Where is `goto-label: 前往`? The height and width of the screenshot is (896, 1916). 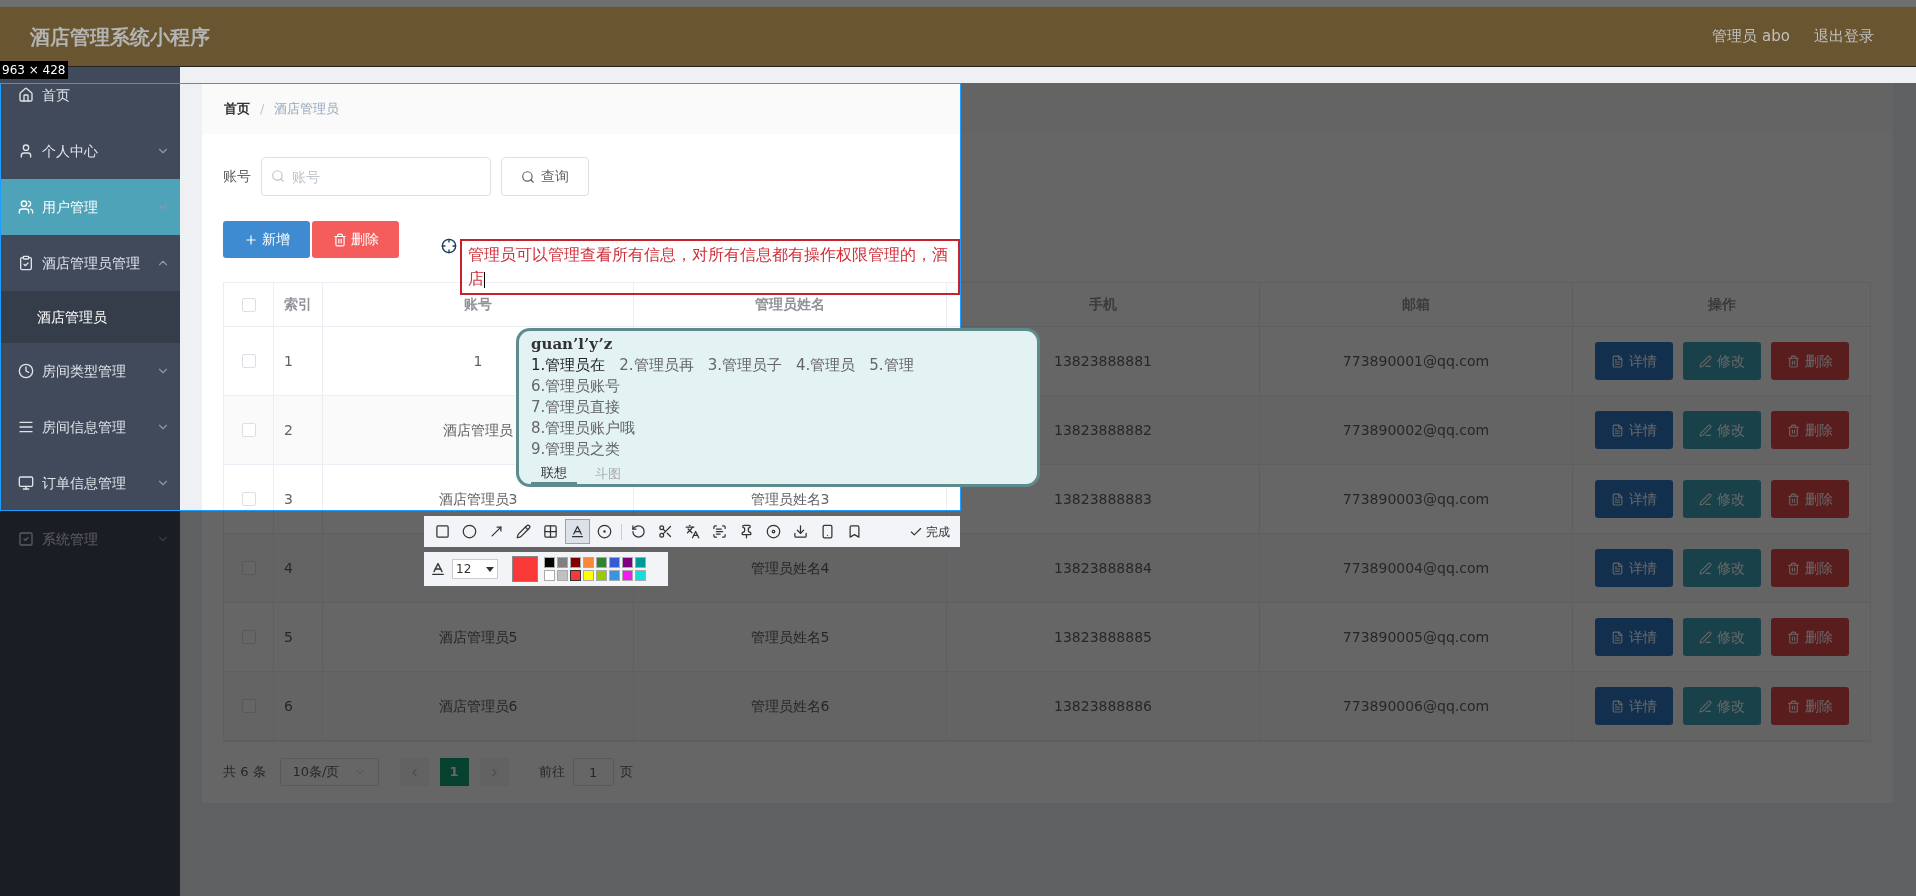
goto-label: 前往 is located at coordinates (551, 772).